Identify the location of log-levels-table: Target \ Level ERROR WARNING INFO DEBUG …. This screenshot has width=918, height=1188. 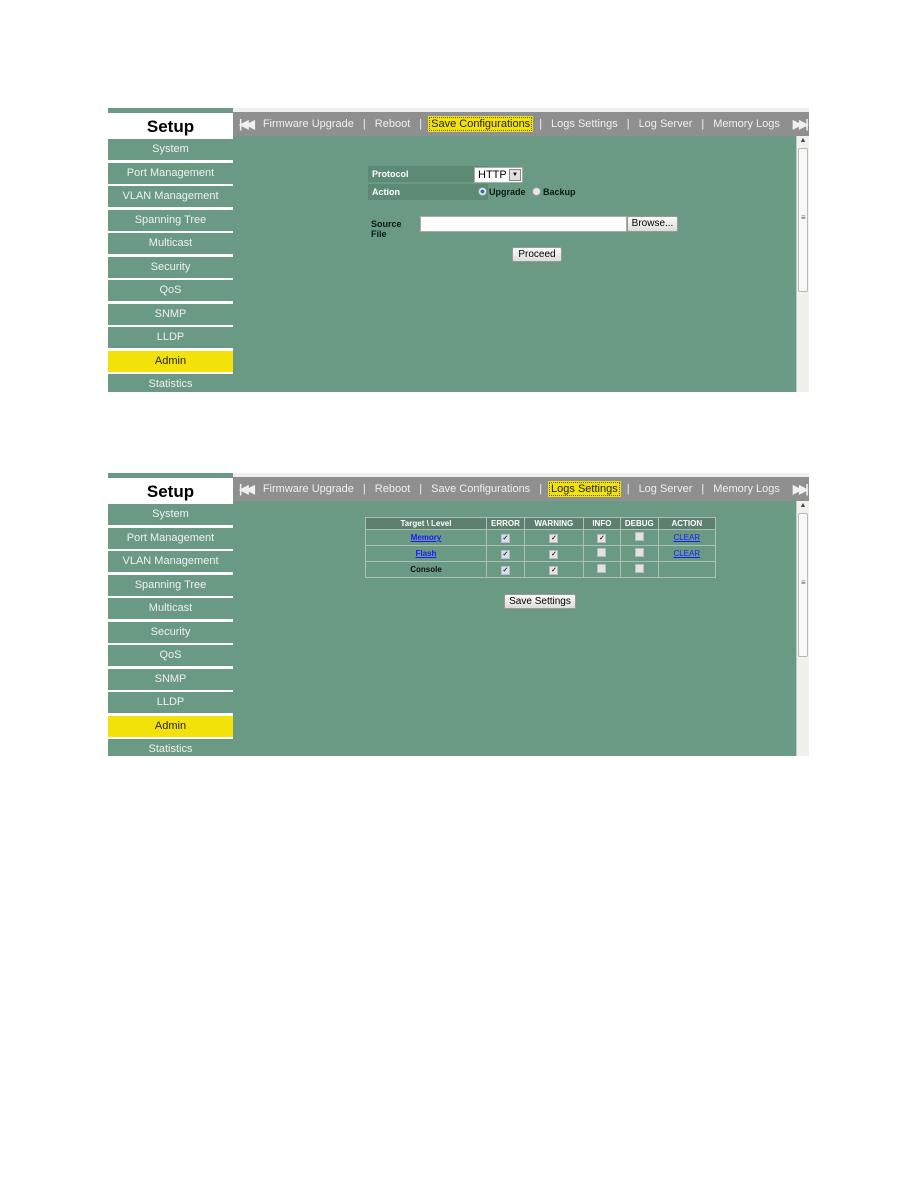
(540, 547).